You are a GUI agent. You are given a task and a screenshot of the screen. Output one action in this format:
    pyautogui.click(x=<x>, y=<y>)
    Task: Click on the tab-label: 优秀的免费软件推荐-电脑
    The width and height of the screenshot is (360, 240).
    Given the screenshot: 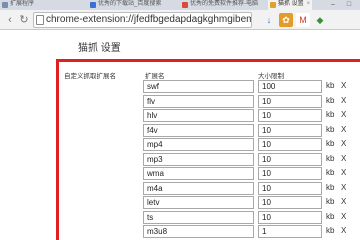 What is the action you would take?
    pyautogui.click(x=224, y=4)
    